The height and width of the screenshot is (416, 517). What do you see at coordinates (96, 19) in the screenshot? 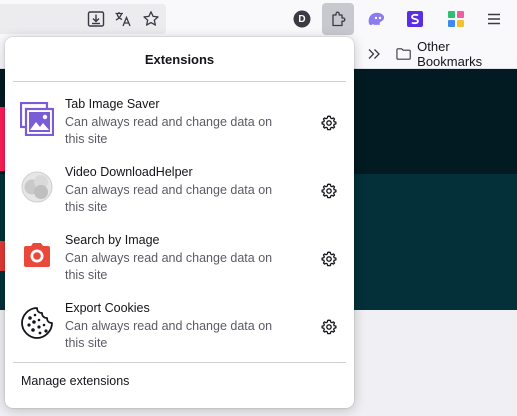
I see `save-page-icon` at bounding box center [96, 19].